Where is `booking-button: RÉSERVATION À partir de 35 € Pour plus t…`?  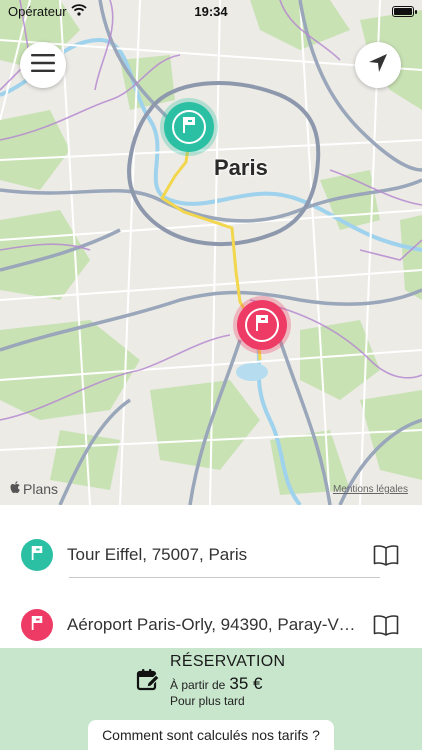 booking-button: RÉSERVATION À partir de 35 € Pour plus t… is located at coordinates (211, 680).